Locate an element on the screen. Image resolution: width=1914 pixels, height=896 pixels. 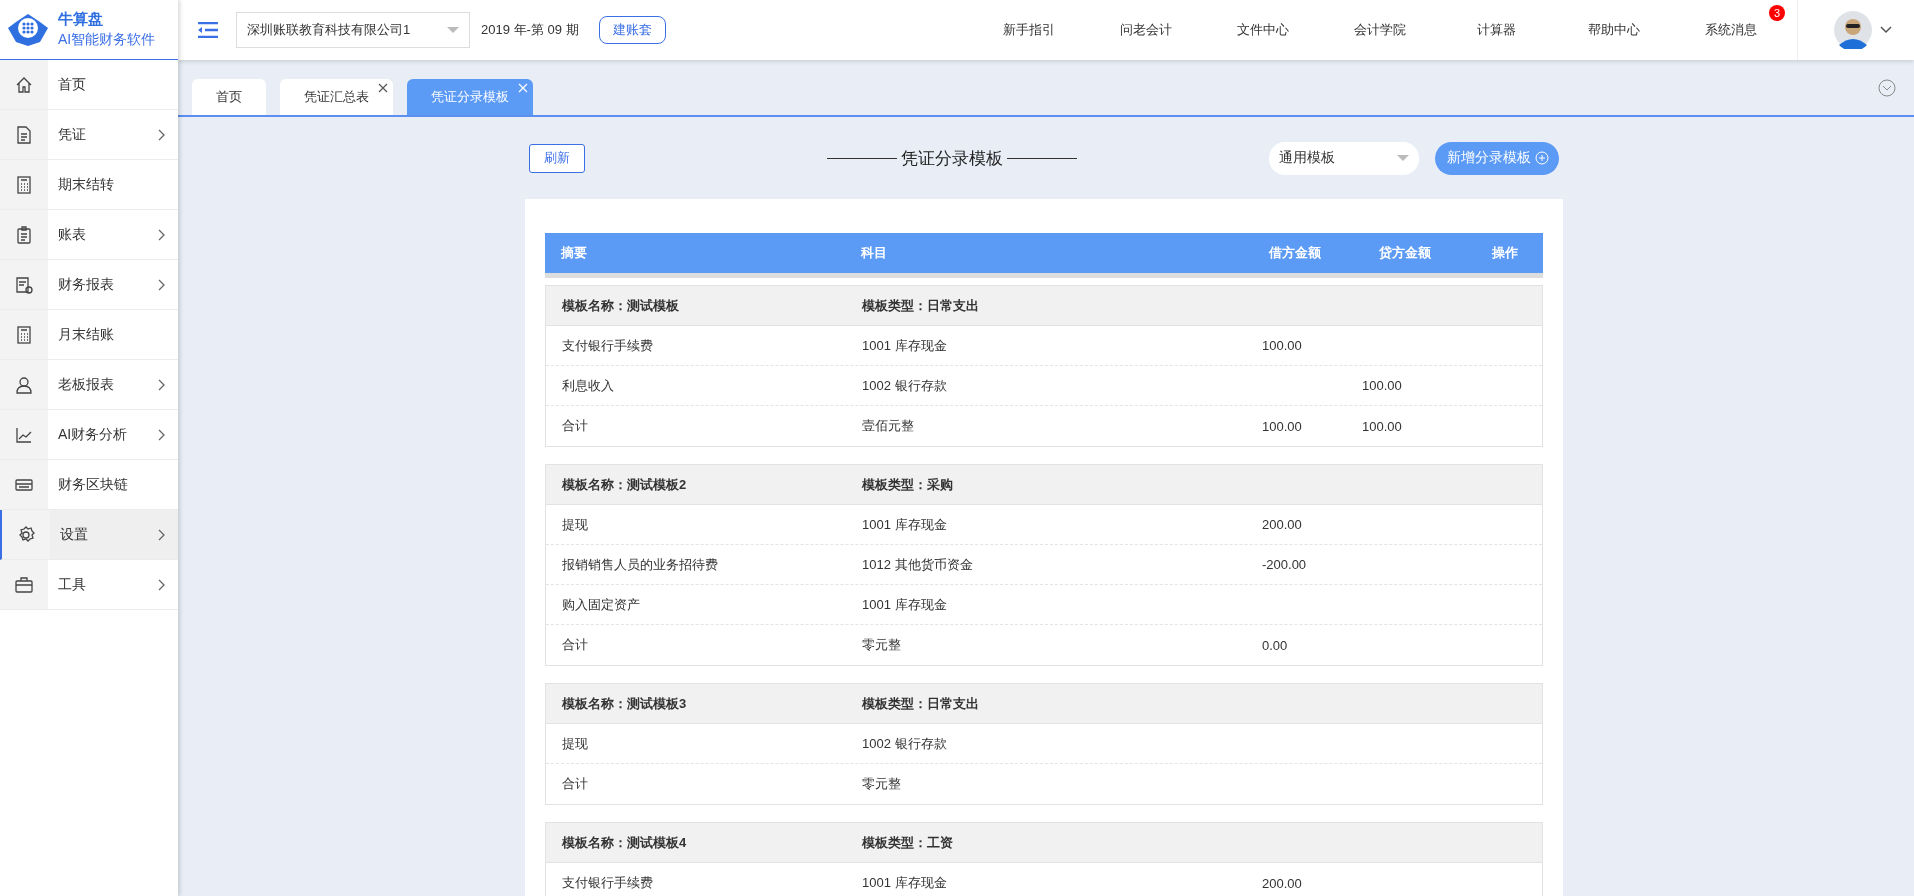
nav-link: 会计学院 is located at coordinates (1379, 29).